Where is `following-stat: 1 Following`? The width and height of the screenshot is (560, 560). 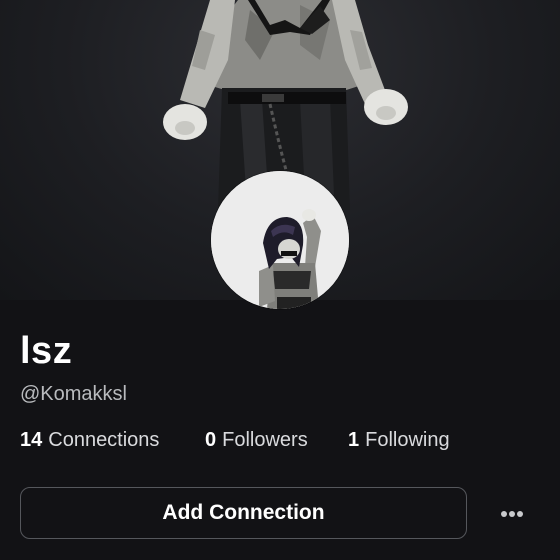 following-stat: 1 Following is located at coordinates (399, 440).